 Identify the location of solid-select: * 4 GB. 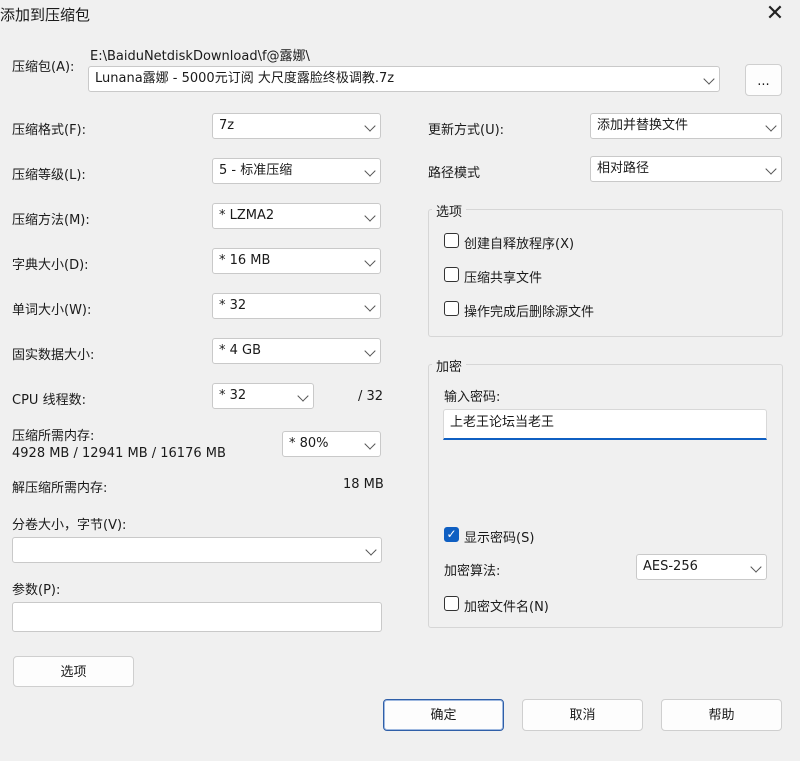
(296, 351).